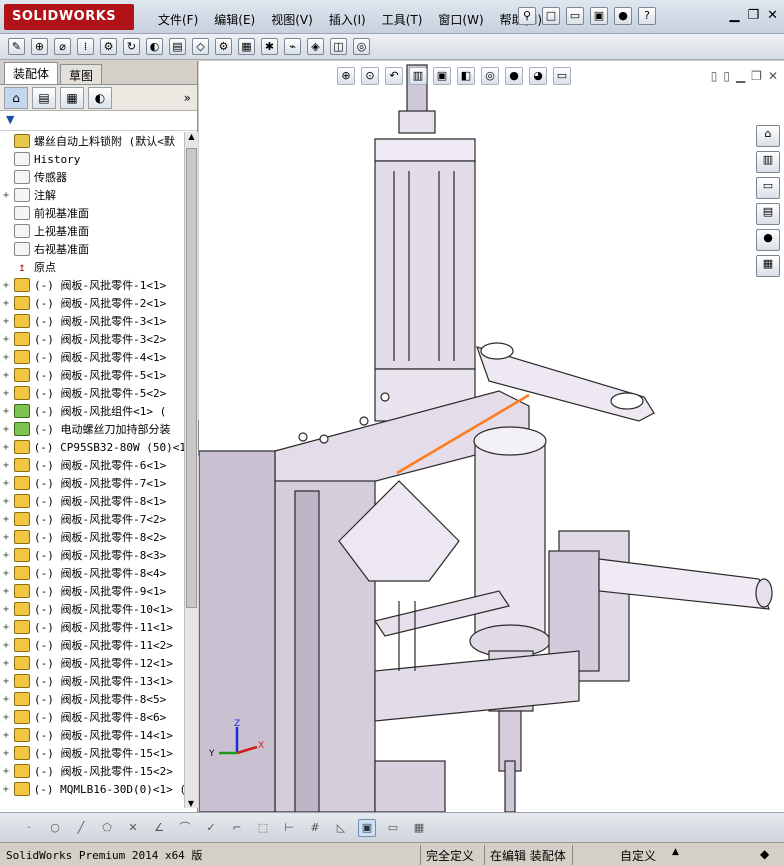 The width and height of the screenshot is (784, 866). What do you see at coordinates (269, 46) in the screenshot?
I see `exploded-view-icon: ✱` at bounding box center [269, 46].